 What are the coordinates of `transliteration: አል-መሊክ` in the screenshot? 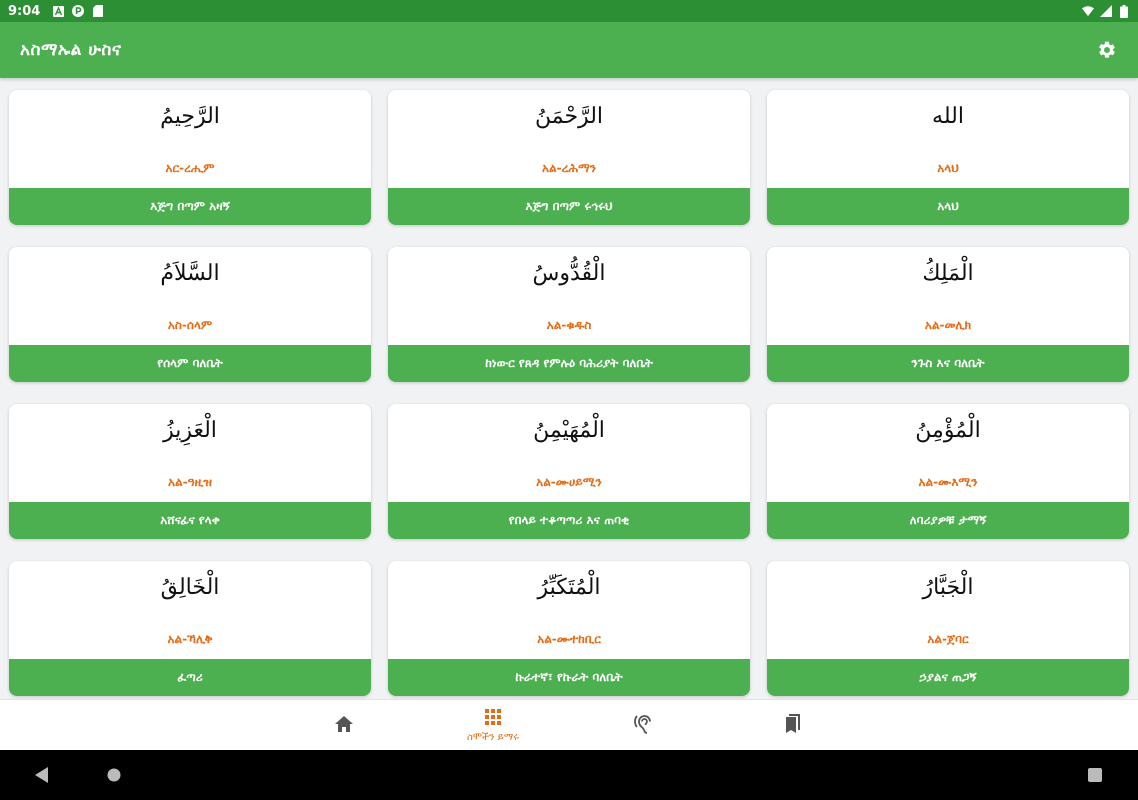 It's located at (948, 325).